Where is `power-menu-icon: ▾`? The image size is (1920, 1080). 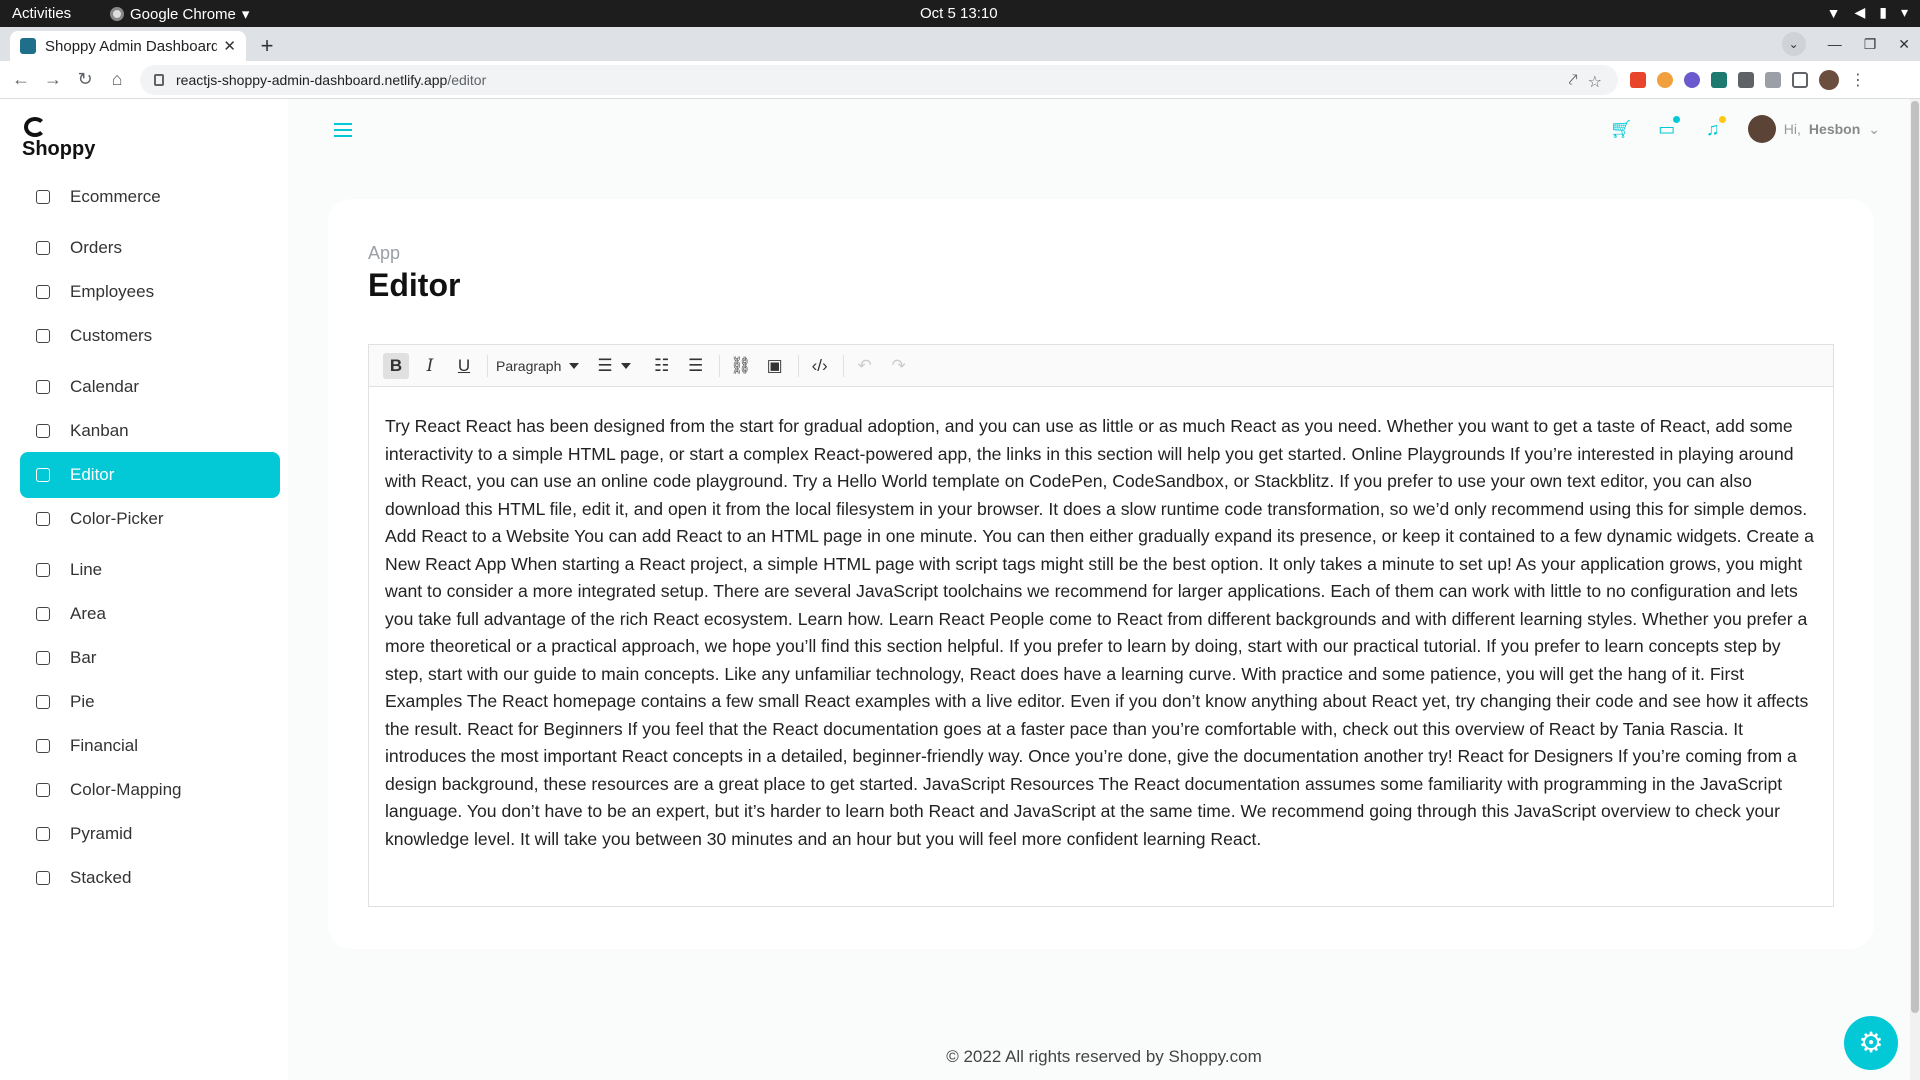
power-menu-icon: ▾ is located at coordinates (1904, 12).